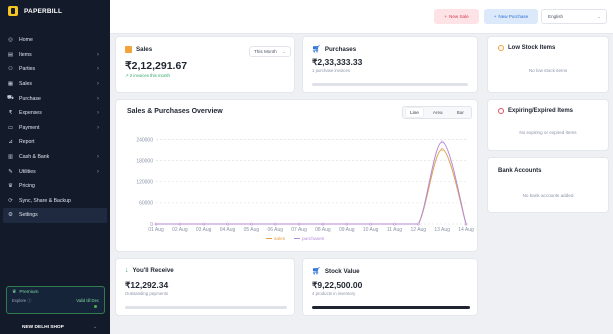 This screenshot has width=613, height=334. I want to click on gear-icon: ⚙, so click(10, 215).